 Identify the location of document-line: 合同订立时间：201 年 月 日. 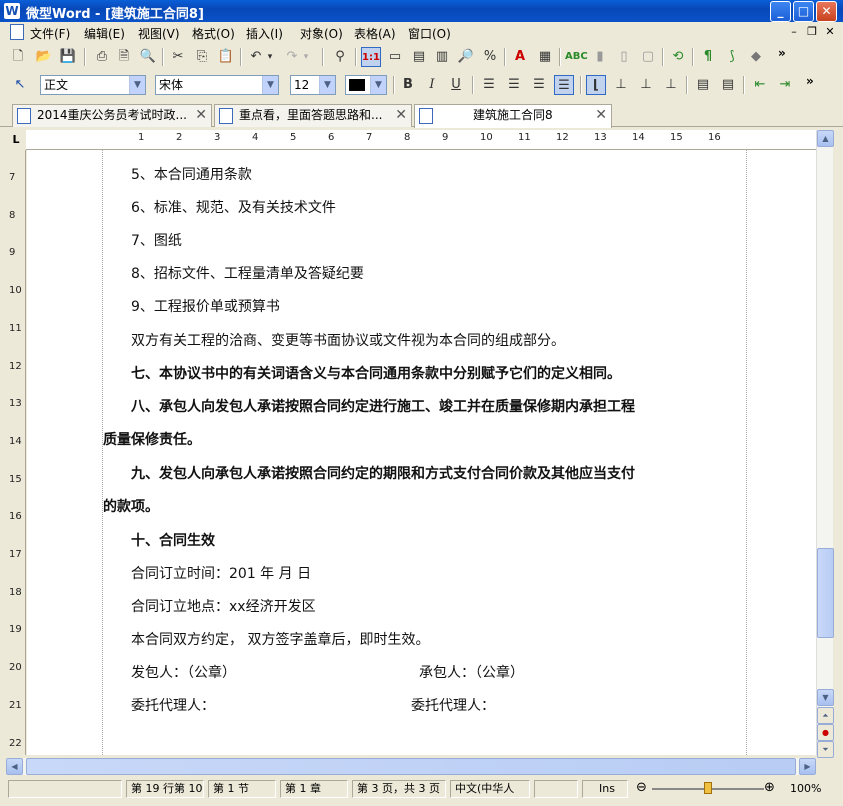
(221, 573).